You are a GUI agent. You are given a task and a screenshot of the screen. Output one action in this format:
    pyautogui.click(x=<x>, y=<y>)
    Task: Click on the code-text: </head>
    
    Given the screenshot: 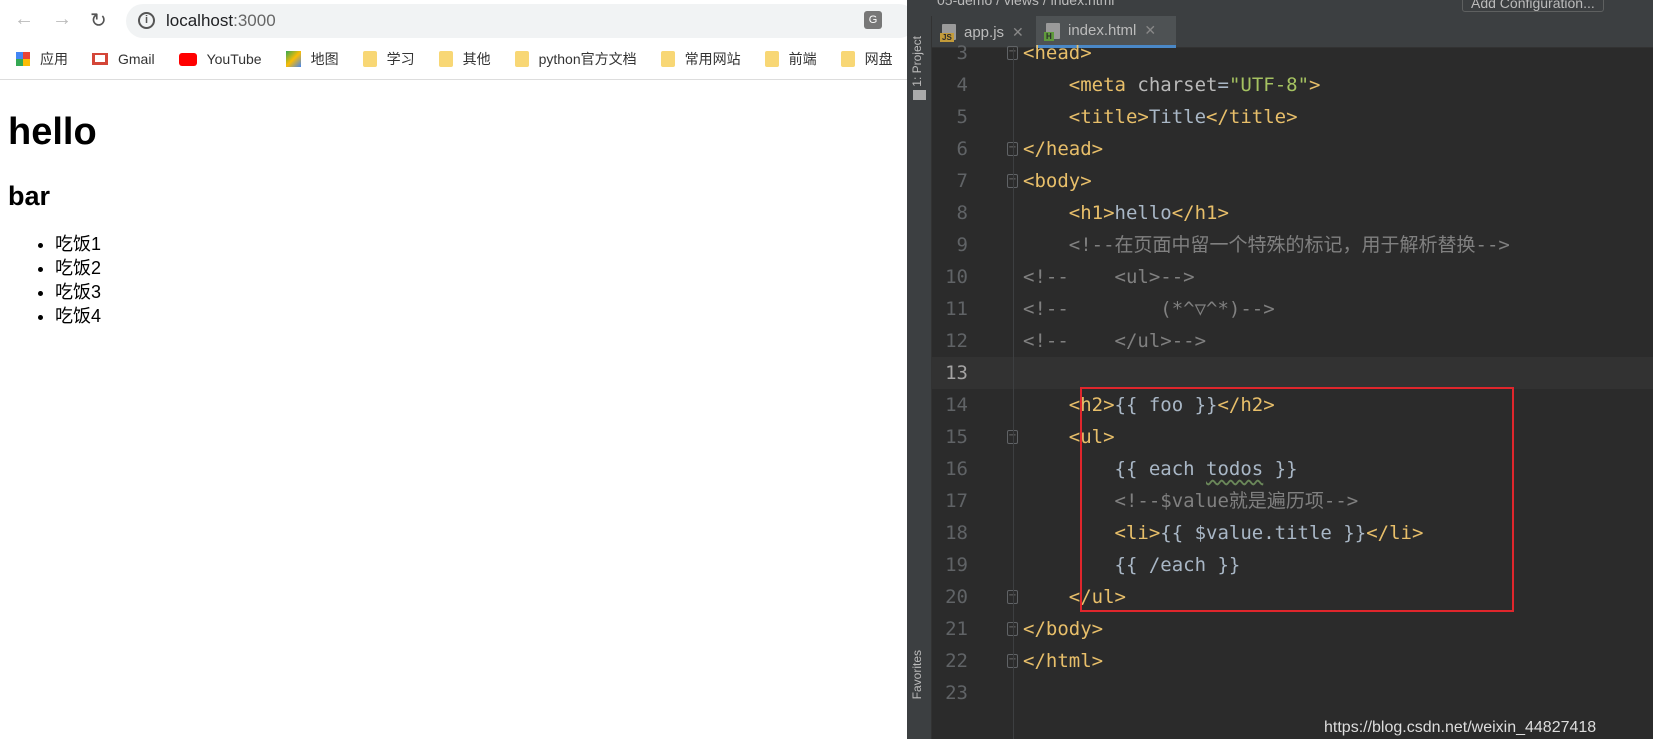 What is the action you would take?
    pyautogui.click(x=1063, y=149)
    